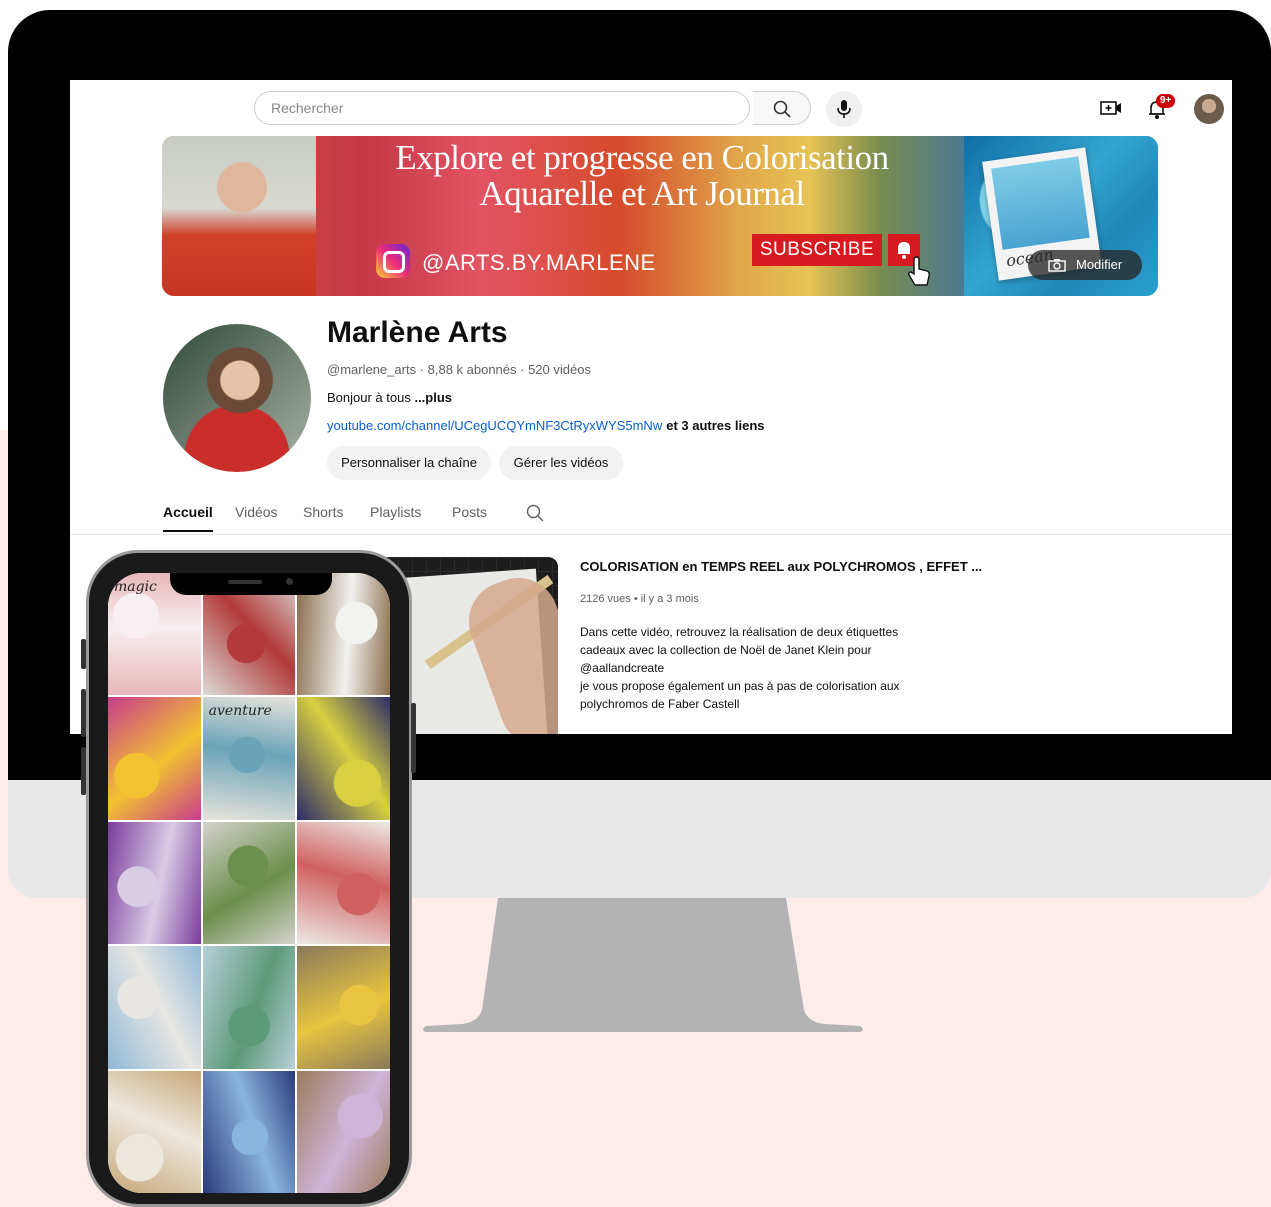 This screenshot has height=1207, width=1271. What do you see at coordinates (642, 193) in the screenshot?
I see `banner-title-line2: Aquarelle et Art Journal` at bounding box center [642, 193].